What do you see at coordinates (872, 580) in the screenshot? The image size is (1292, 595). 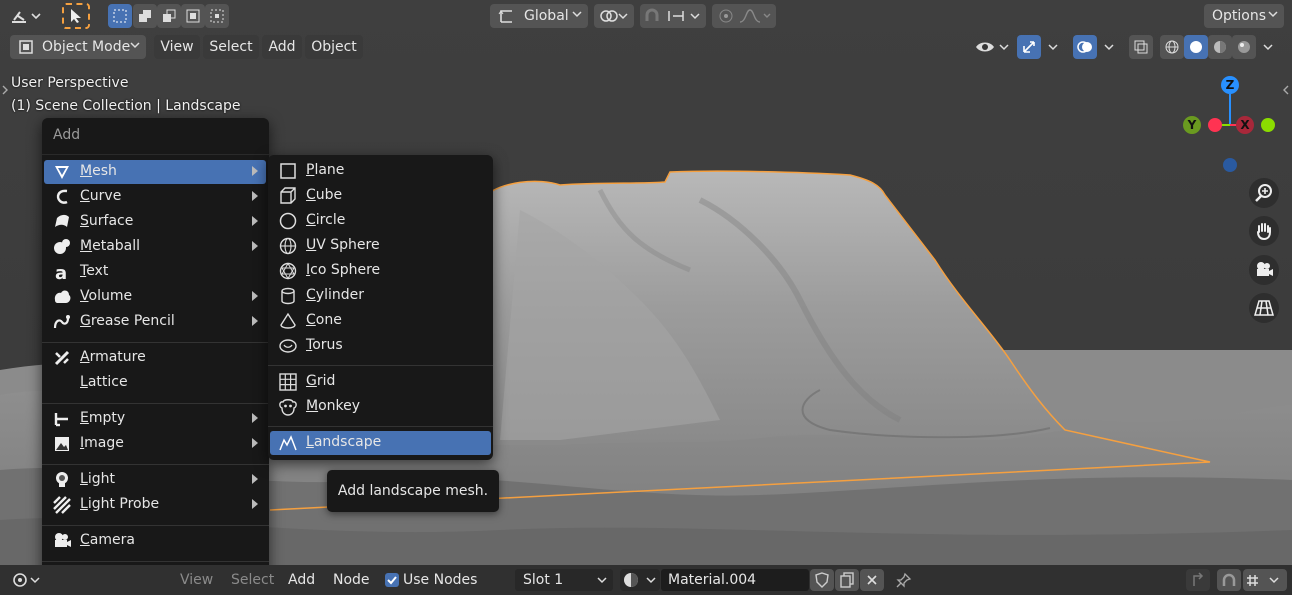 I see `unlink-material-button` at bounding box center [872, 580].